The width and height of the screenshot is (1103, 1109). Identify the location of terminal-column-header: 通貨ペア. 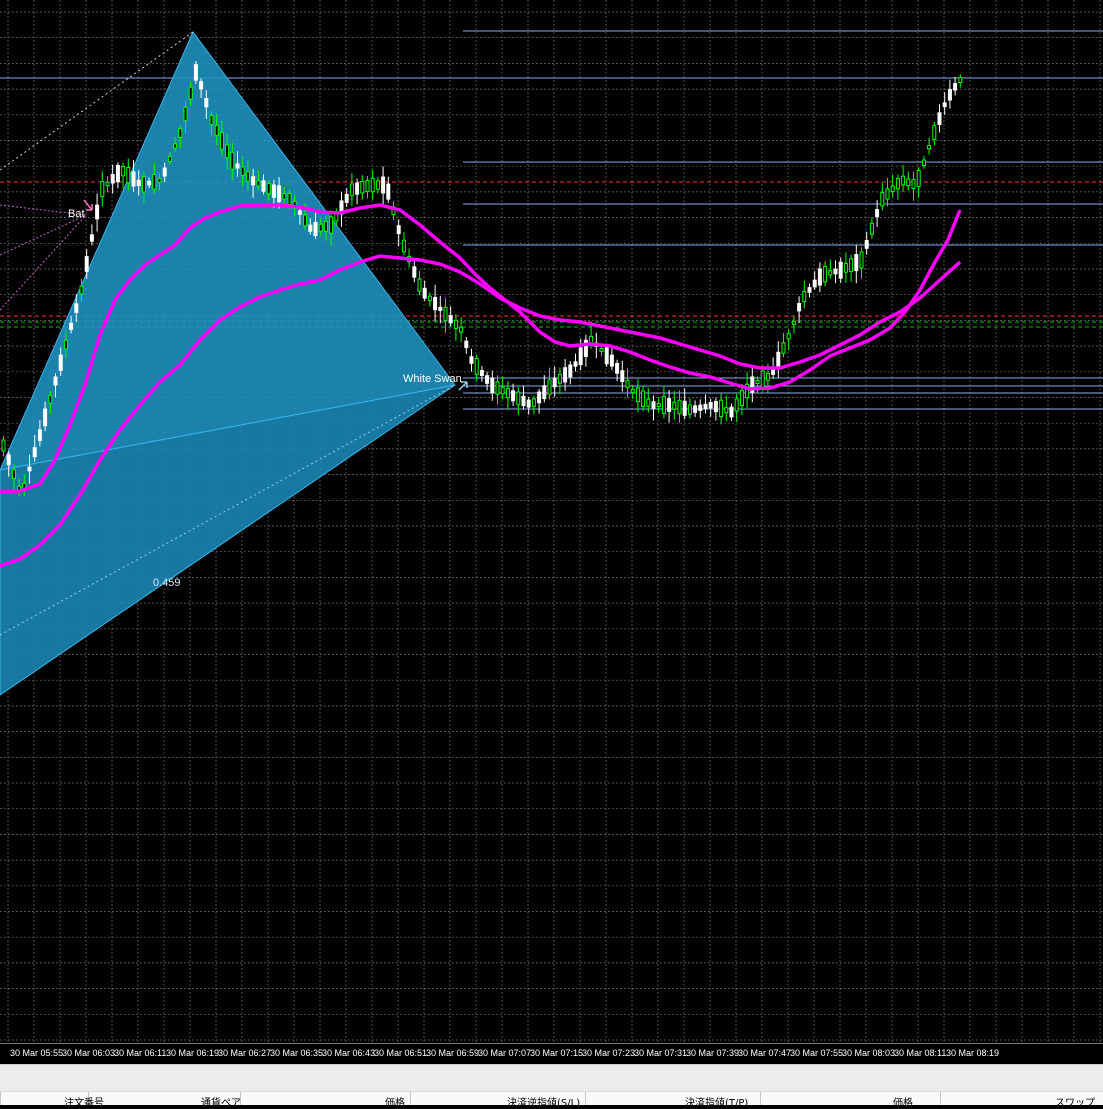
(221, 1101).